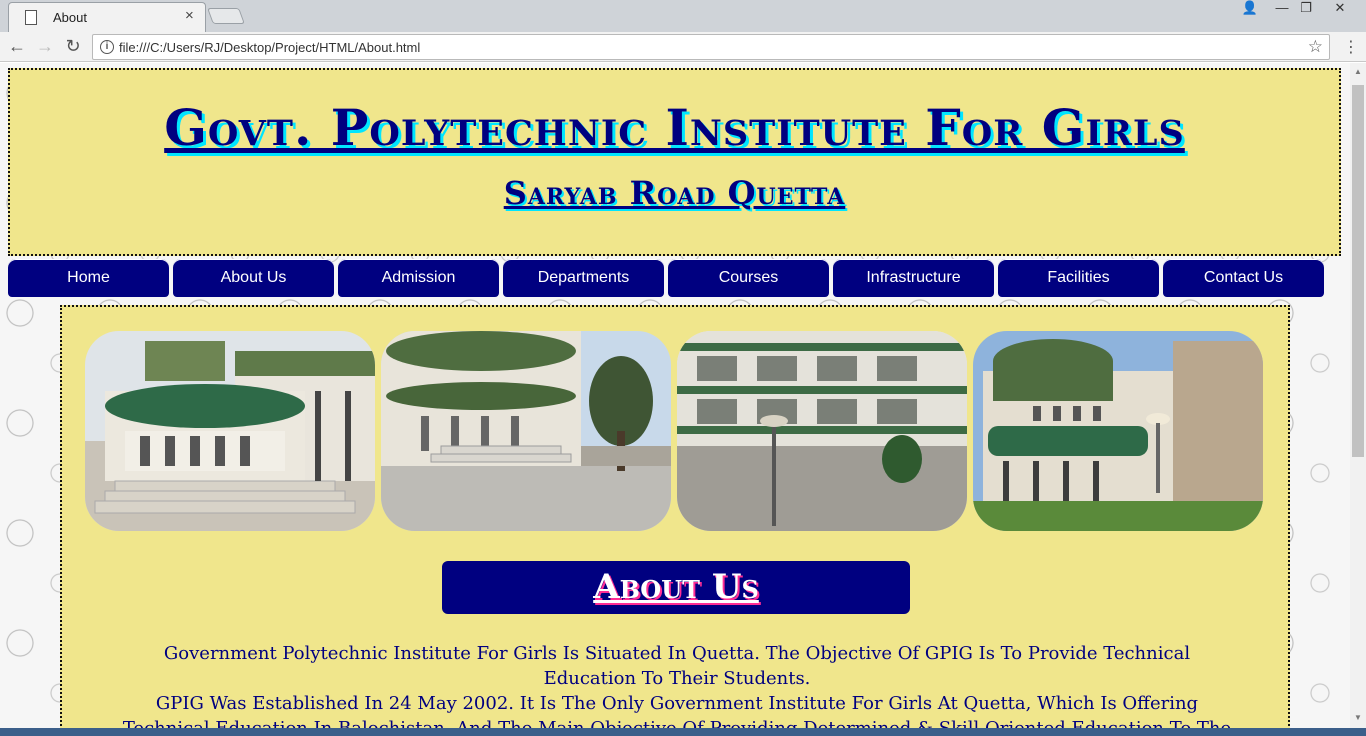  Describe the element at coordinates (1358, 71) in the screenshot. I see `scroll-up-arrow-icon: ▲` at that location.